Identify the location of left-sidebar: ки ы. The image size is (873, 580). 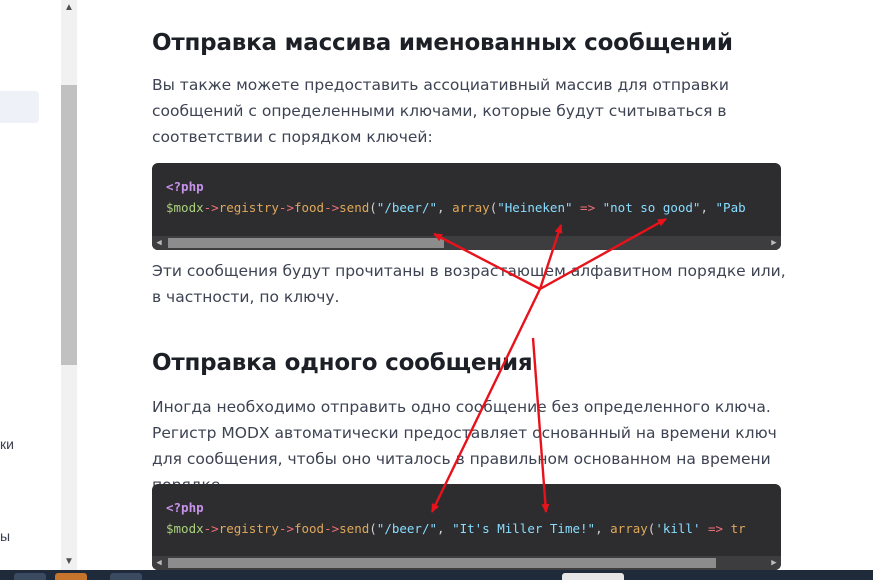
(30, 285).